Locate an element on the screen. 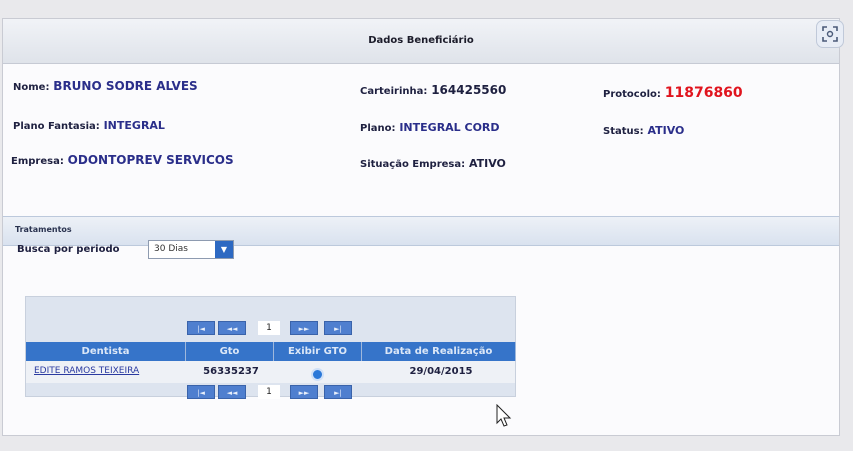 The width and height of the screenshot is (853, 451). plano-fantasia-value: INTEGRAL is located at coordinates (134, 125).